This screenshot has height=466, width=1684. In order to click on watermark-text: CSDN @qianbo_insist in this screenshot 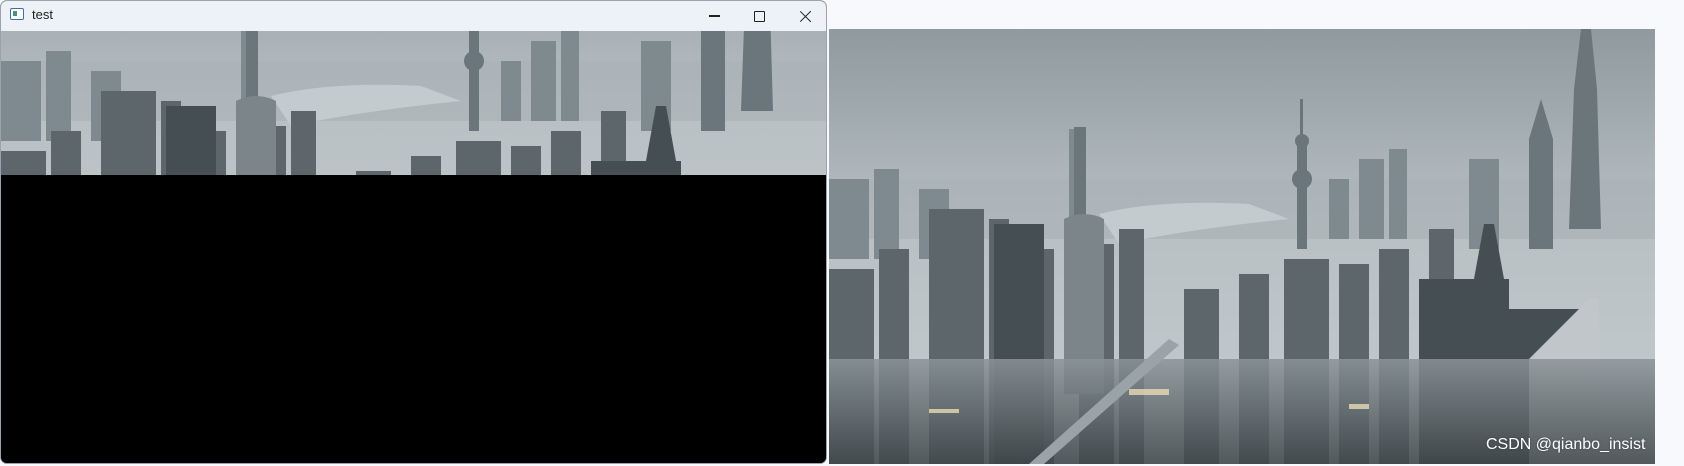, I will do `click(1566, 444)`.